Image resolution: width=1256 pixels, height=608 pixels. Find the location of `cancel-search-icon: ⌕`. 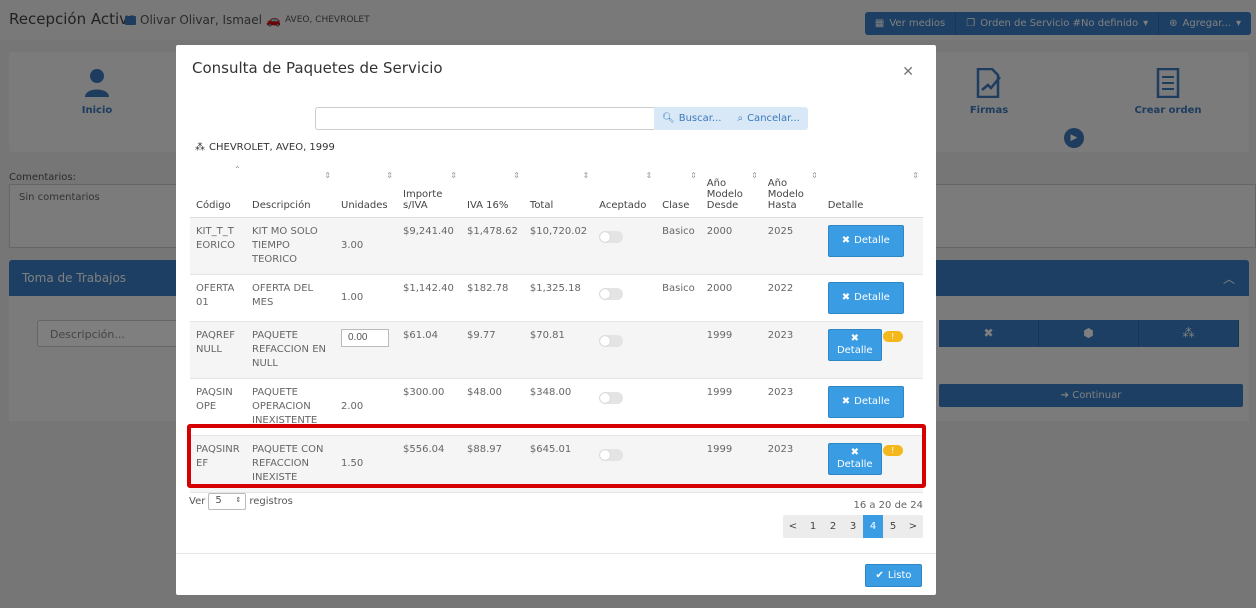

cancel-search-icon: ⌕ is located at coordinates (740, 118).